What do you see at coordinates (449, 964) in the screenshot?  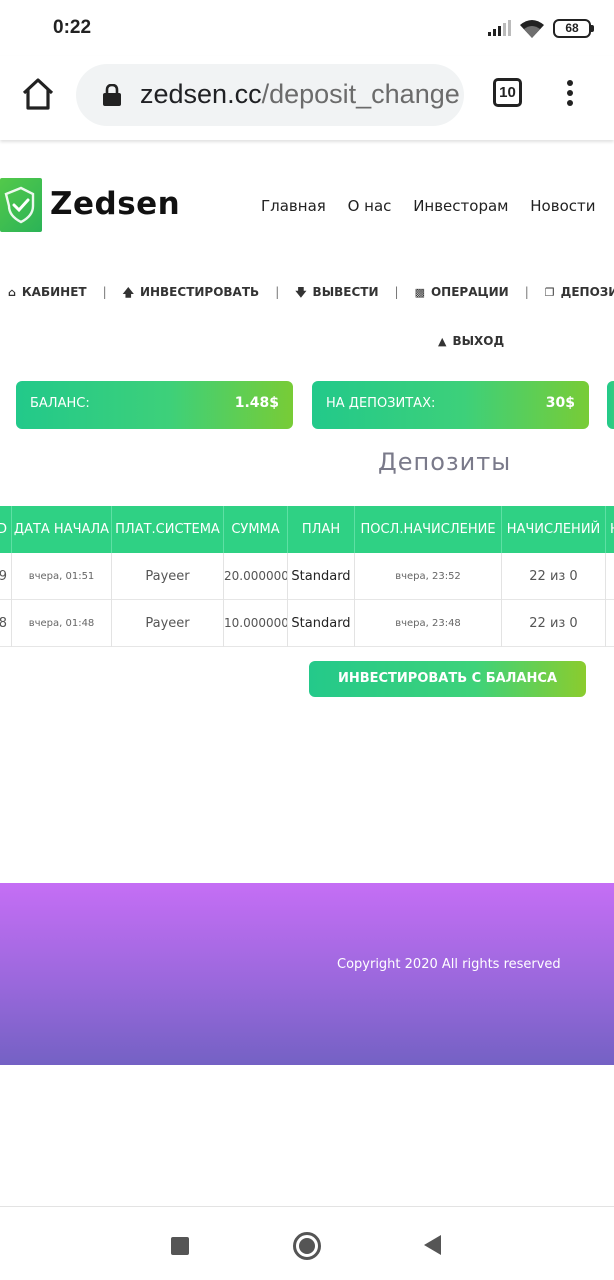 I see `copyright-text: Copyright 2020 All rights reserved` at bounding box center [449, 964].